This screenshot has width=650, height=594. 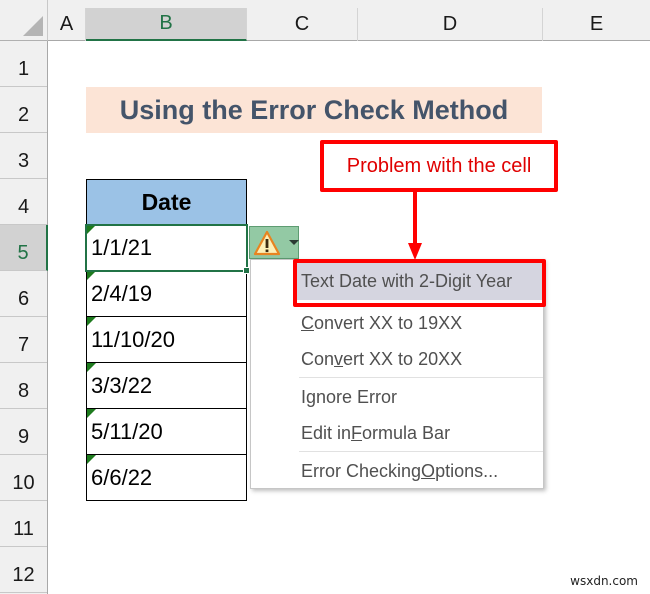 I want to click on column-header-b: B, so click(x=166, y=24).